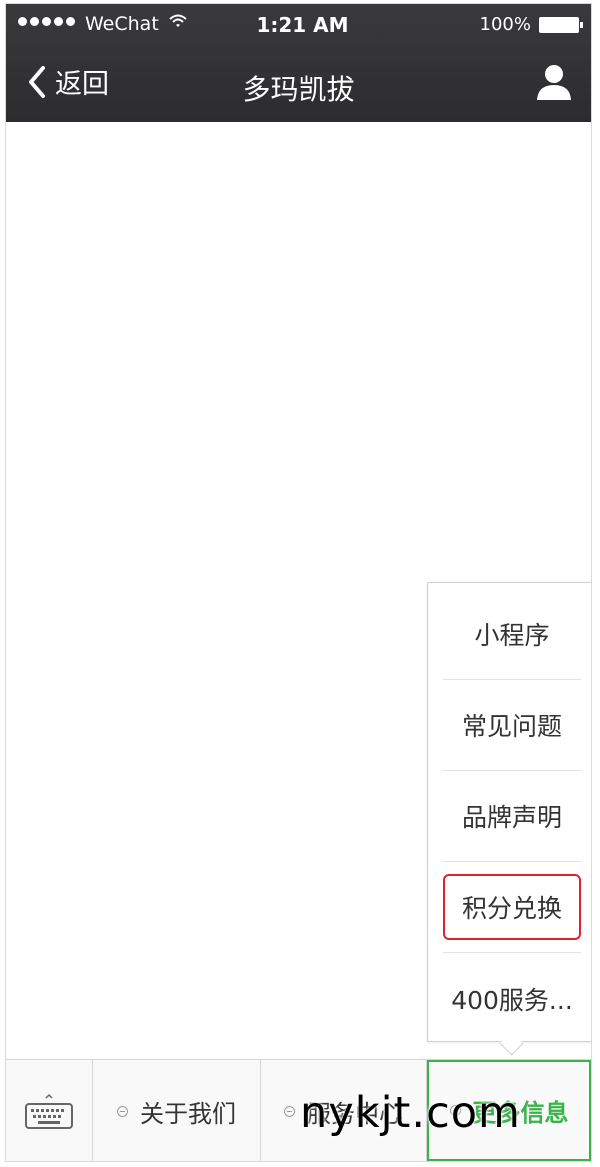 The width and height of the screenshot is (600, 1167). What do you see at coordinates (410, 1113) in the screenshot?
I see `watermark-text: nykjt.com` at bounding box center [410, 1113].